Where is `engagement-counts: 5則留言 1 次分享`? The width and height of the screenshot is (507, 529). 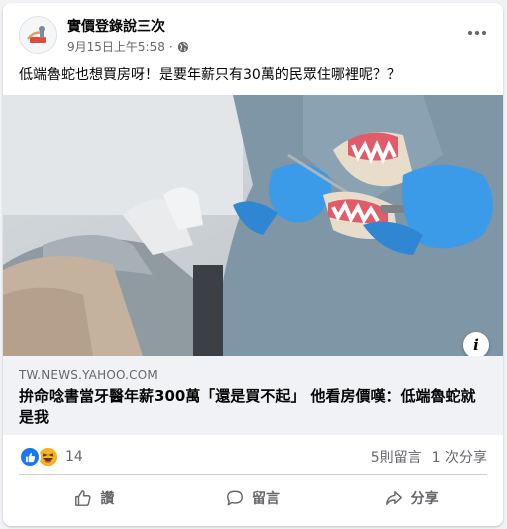
engagement-counts: 5則留言 1 次分享 is located at coordinates (429, 457).